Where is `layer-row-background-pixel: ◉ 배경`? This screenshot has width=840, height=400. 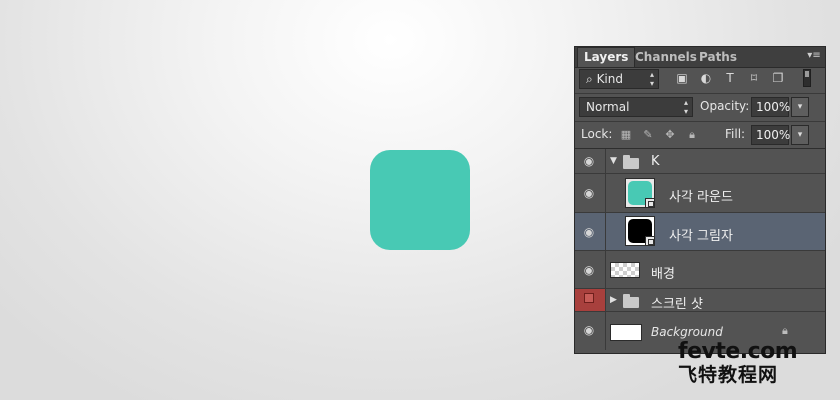
layer-row-background-pixel: ◉ 배경 is located at coordinates (700, 270).